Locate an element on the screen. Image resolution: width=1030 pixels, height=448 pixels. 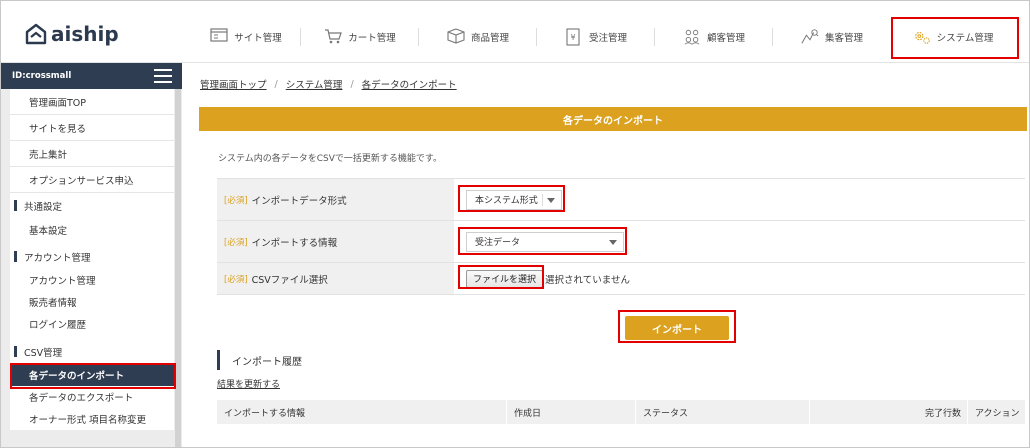
file-status: 選択されていません is located at coordinates (587, 280).